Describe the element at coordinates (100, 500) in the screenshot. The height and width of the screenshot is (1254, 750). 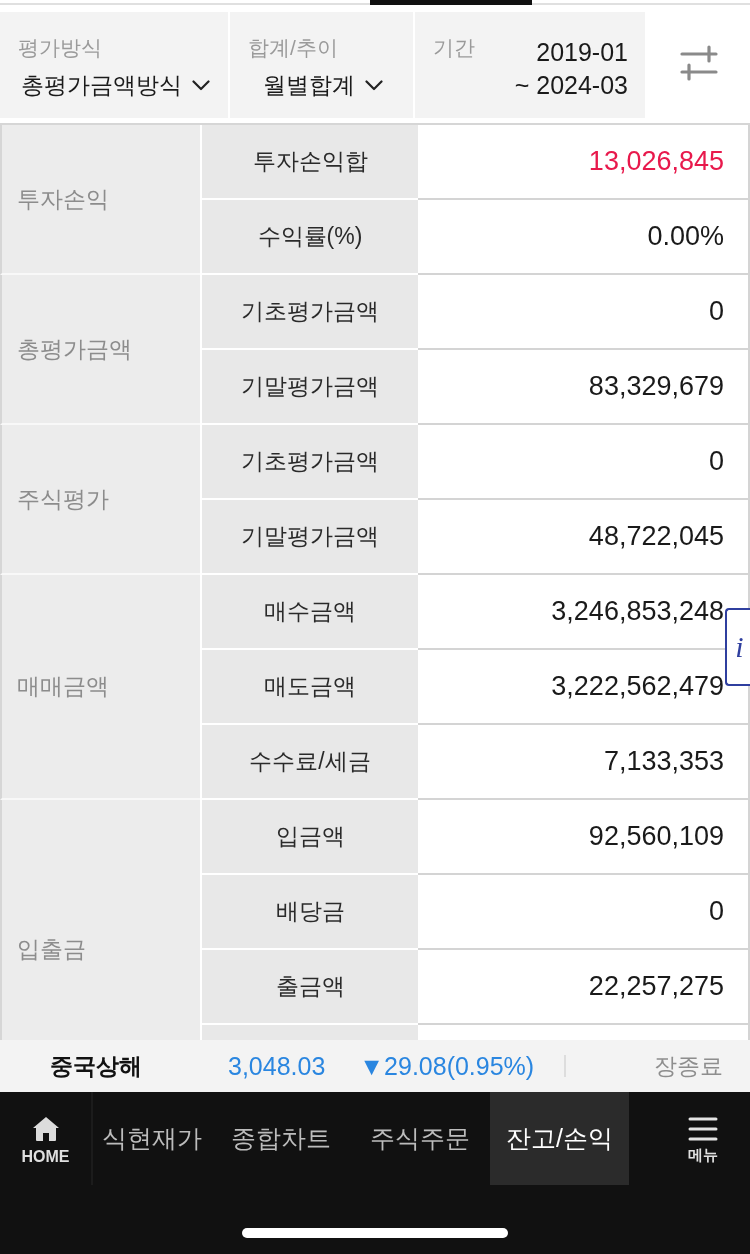
I see `category-cell: 주식평가` at that location.